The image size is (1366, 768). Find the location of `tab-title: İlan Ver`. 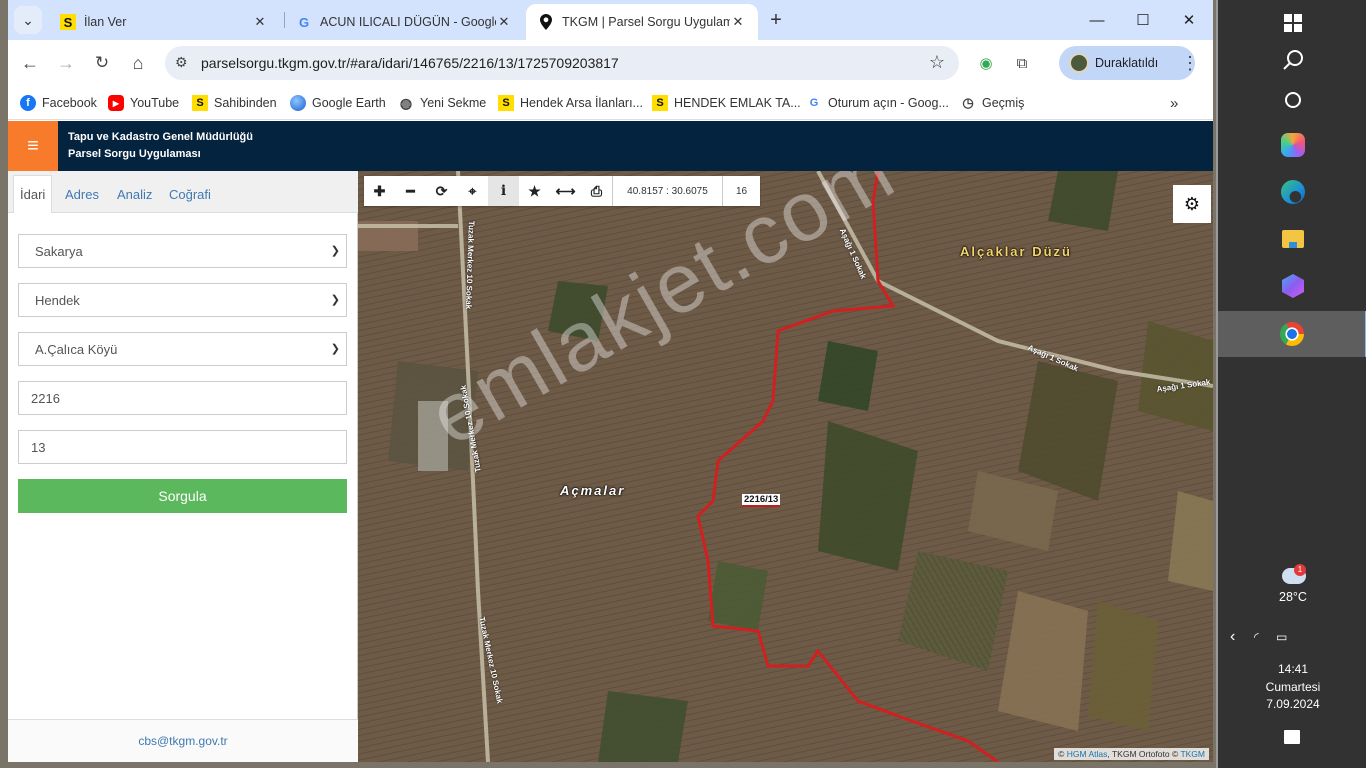

tab-title: İlan Ver is located at coordinates (105, 22).